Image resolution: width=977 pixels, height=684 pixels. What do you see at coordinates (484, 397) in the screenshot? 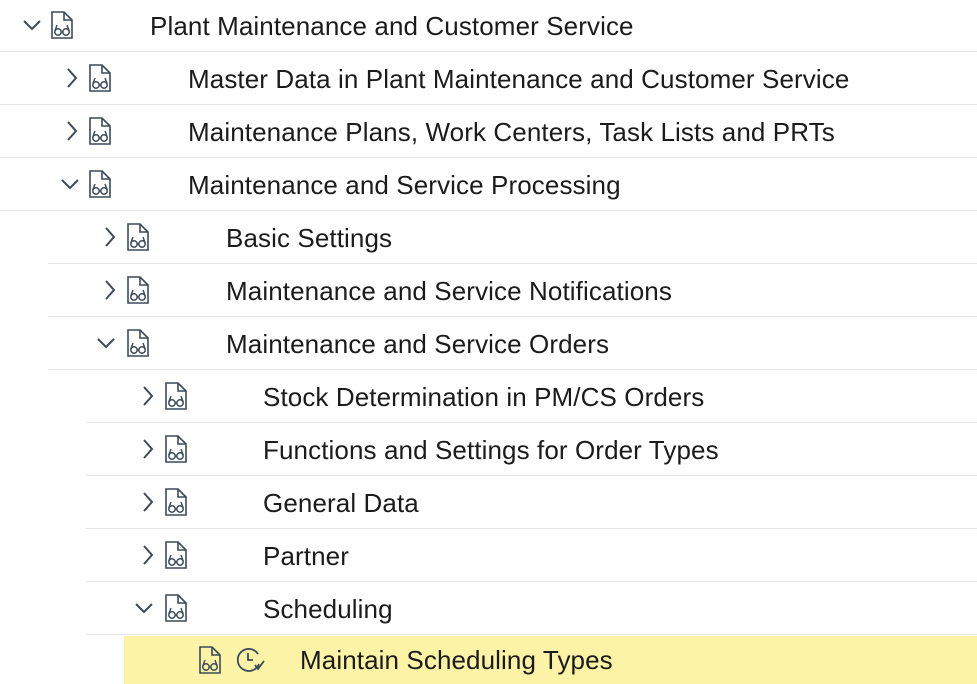
I see `tree-row-label: Stock Determination in PM/CS Orders` at bounding box center [484, 397].